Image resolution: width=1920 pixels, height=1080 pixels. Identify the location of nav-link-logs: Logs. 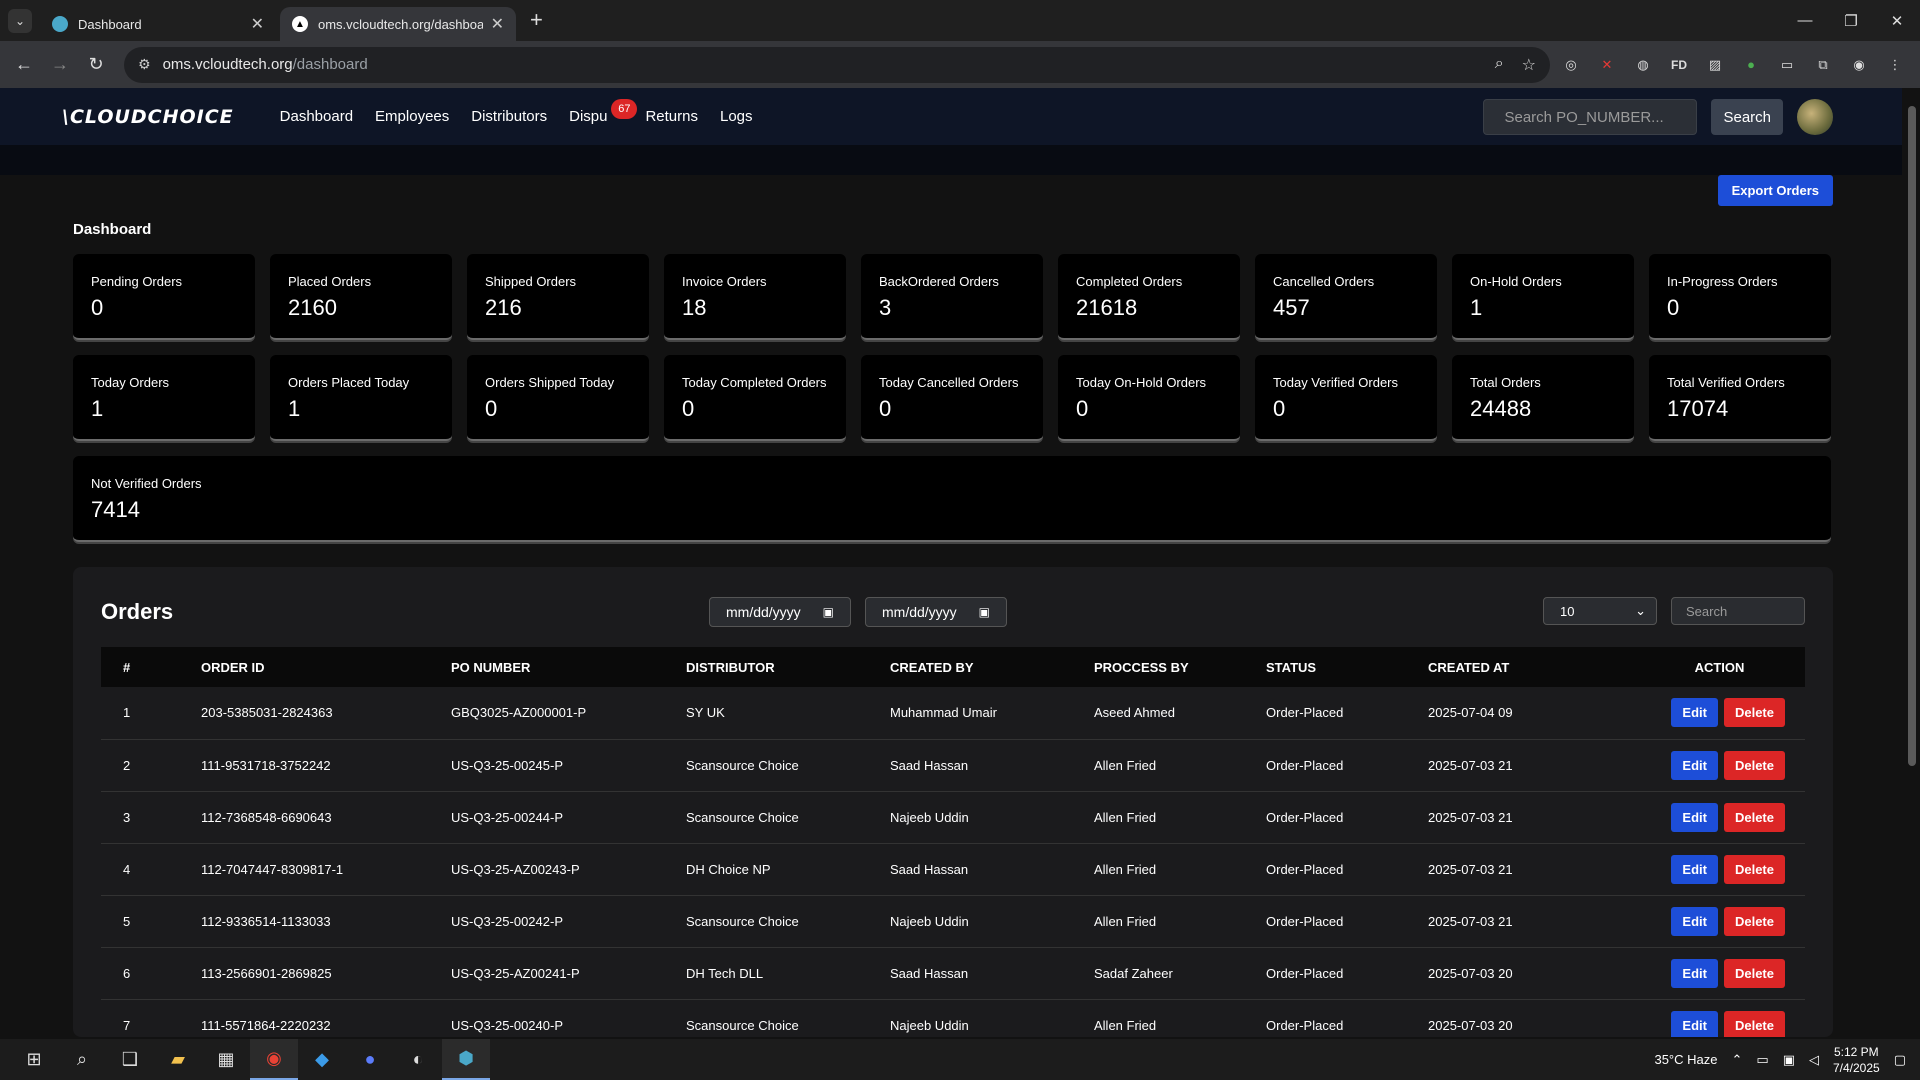
(736, 116).